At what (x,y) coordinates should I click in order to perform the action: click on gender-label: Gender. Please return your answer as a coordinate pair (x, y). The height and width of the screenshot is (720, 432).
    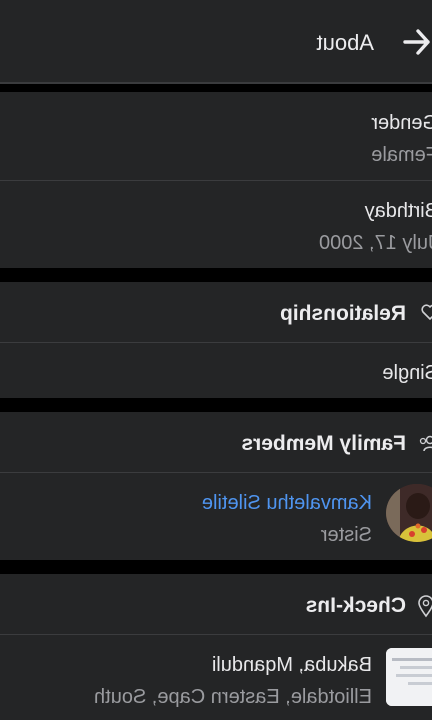
    Looking at the image, I should click on (401, 123).